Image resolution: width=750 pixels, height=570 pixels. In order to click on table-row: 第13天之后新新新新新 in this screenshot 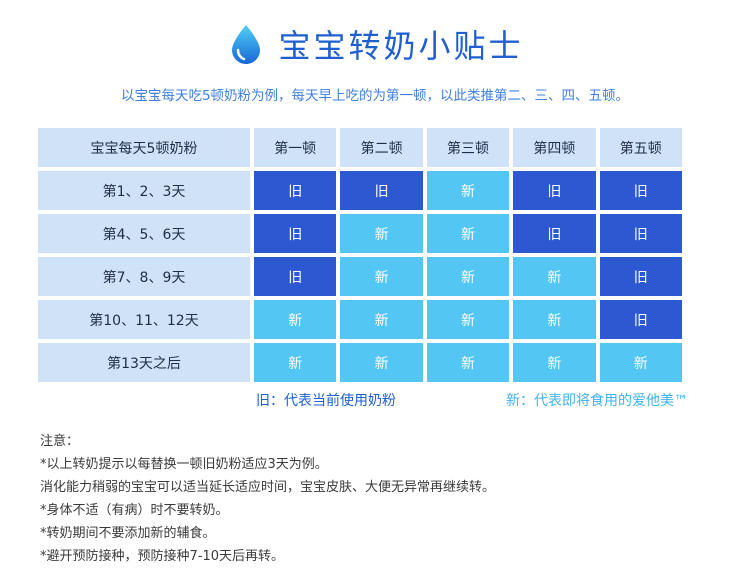, I will do `click(360, 362)`.